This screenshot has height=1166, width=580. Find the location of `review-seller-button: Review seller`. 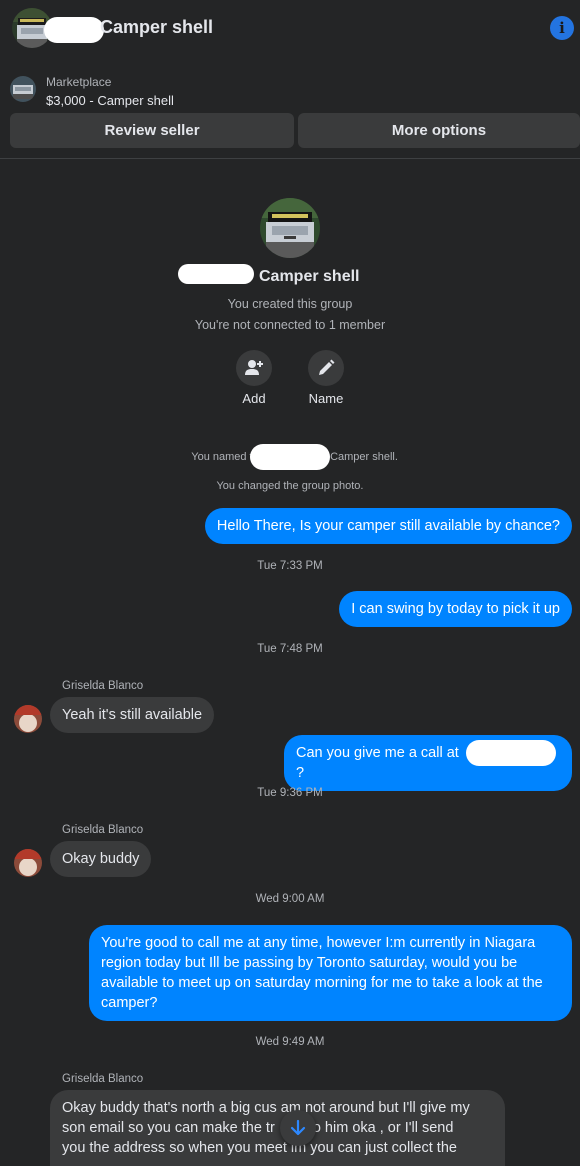

review-seller-button: Review seller is located at coordinates (152, 130).